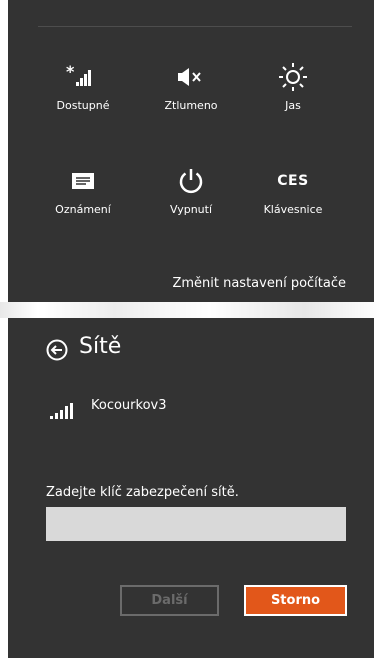 The height and width of the screenshot is (658, 381). Describe the element at coordinates (191, 209) in the screenshot. I see `quick-setting-power-label: Vypnutí` at that location.